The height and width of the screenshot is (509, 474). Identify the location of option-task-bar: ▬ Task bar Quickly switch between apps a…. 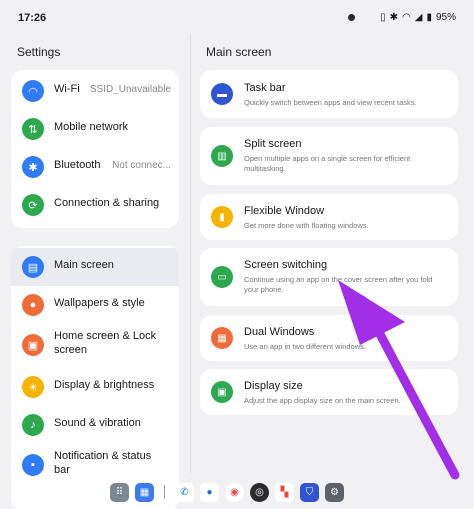
(329, 94).